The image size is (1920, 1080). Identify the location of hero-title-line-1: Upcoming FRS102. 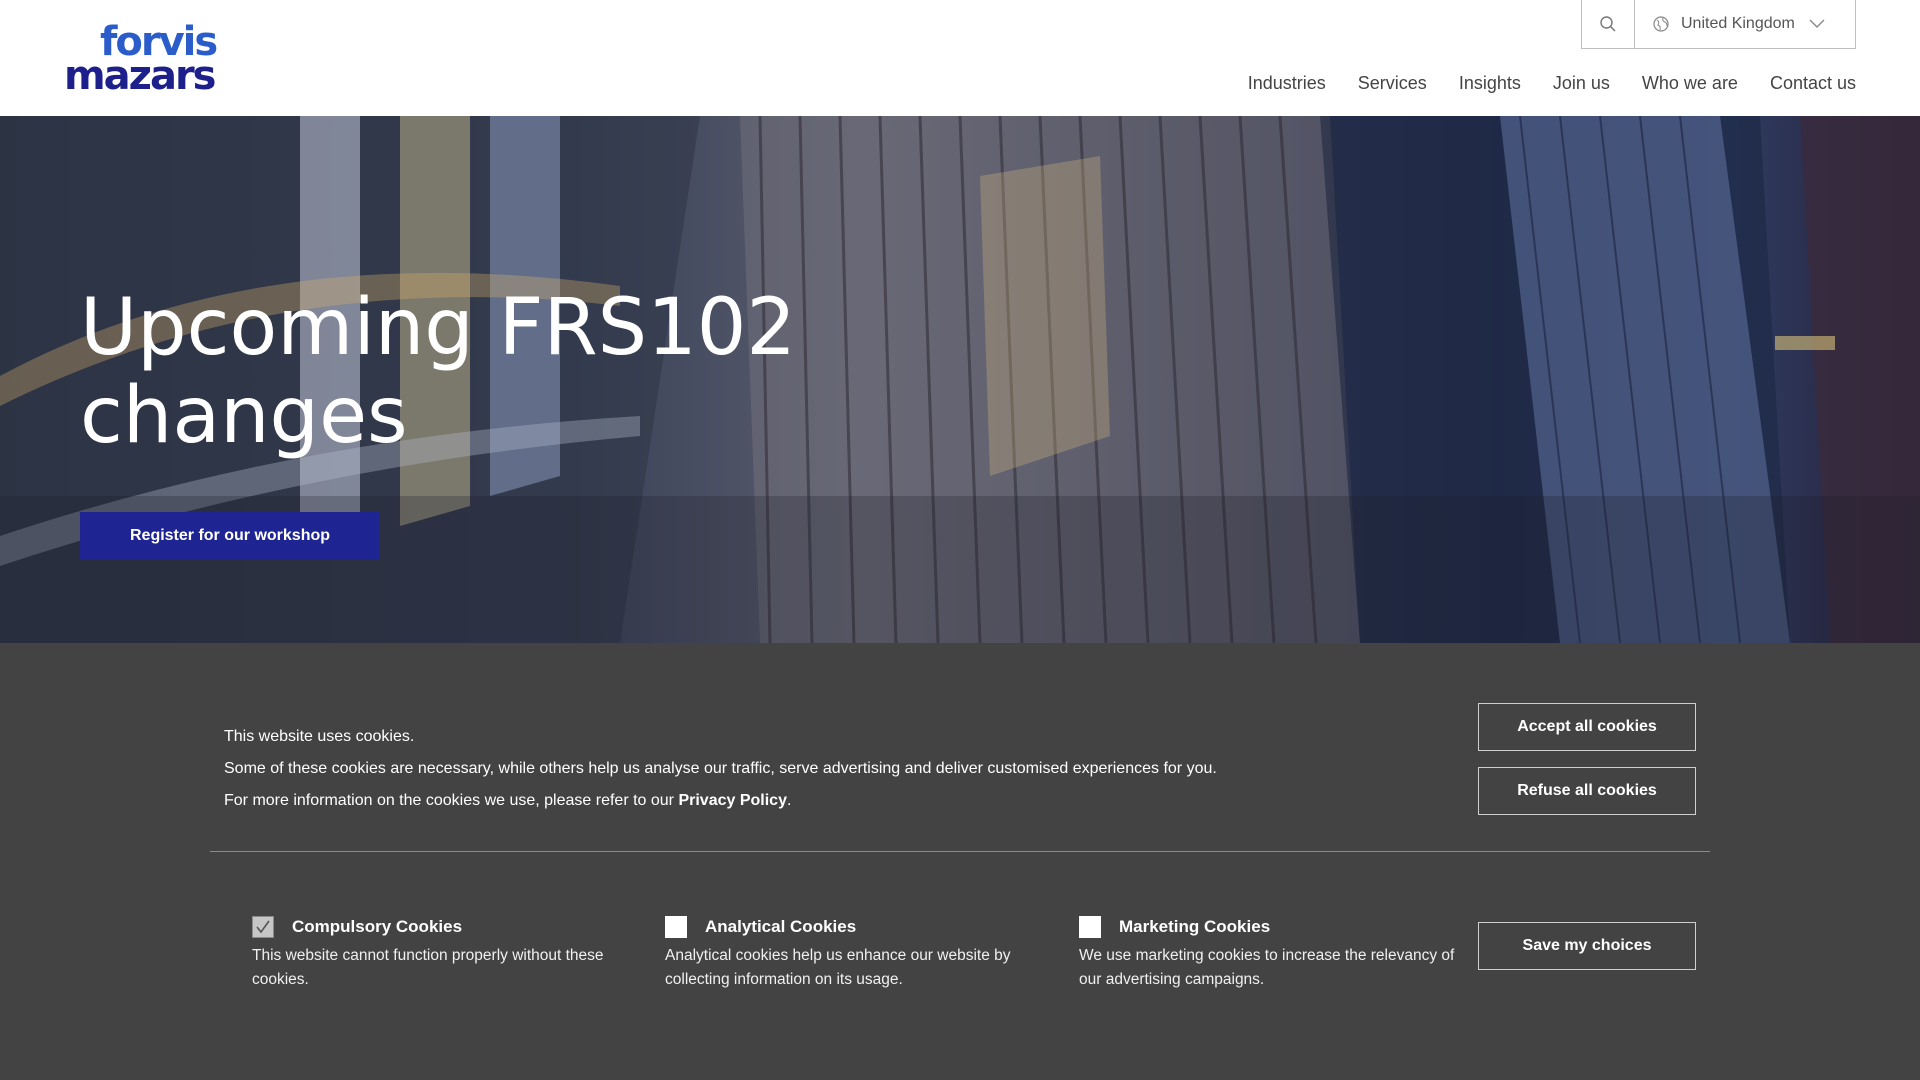
(438, 328).